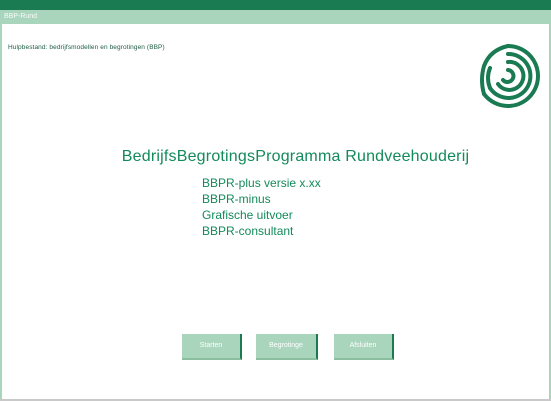 The width and height of the screenshot is (551, 401). I want to click on circular-maze-logo-icon, so click(510, 76).